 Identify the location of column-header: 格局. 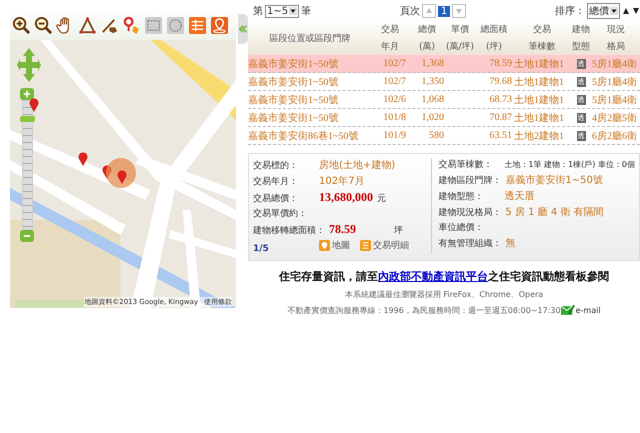
(616, 46).